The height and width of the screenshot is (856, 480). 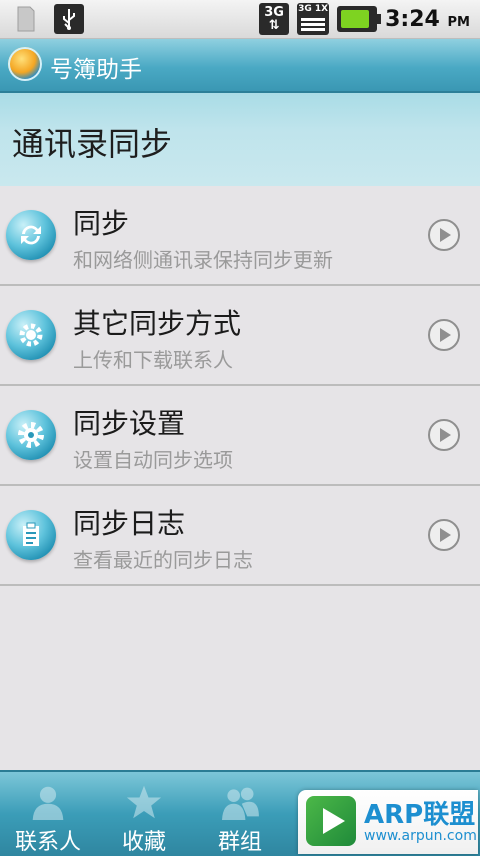 What do you see at coordinates (240, 66) in the screenshot?
I see `app-title-bar: 号簿助手` at bounding box center [240, 66].